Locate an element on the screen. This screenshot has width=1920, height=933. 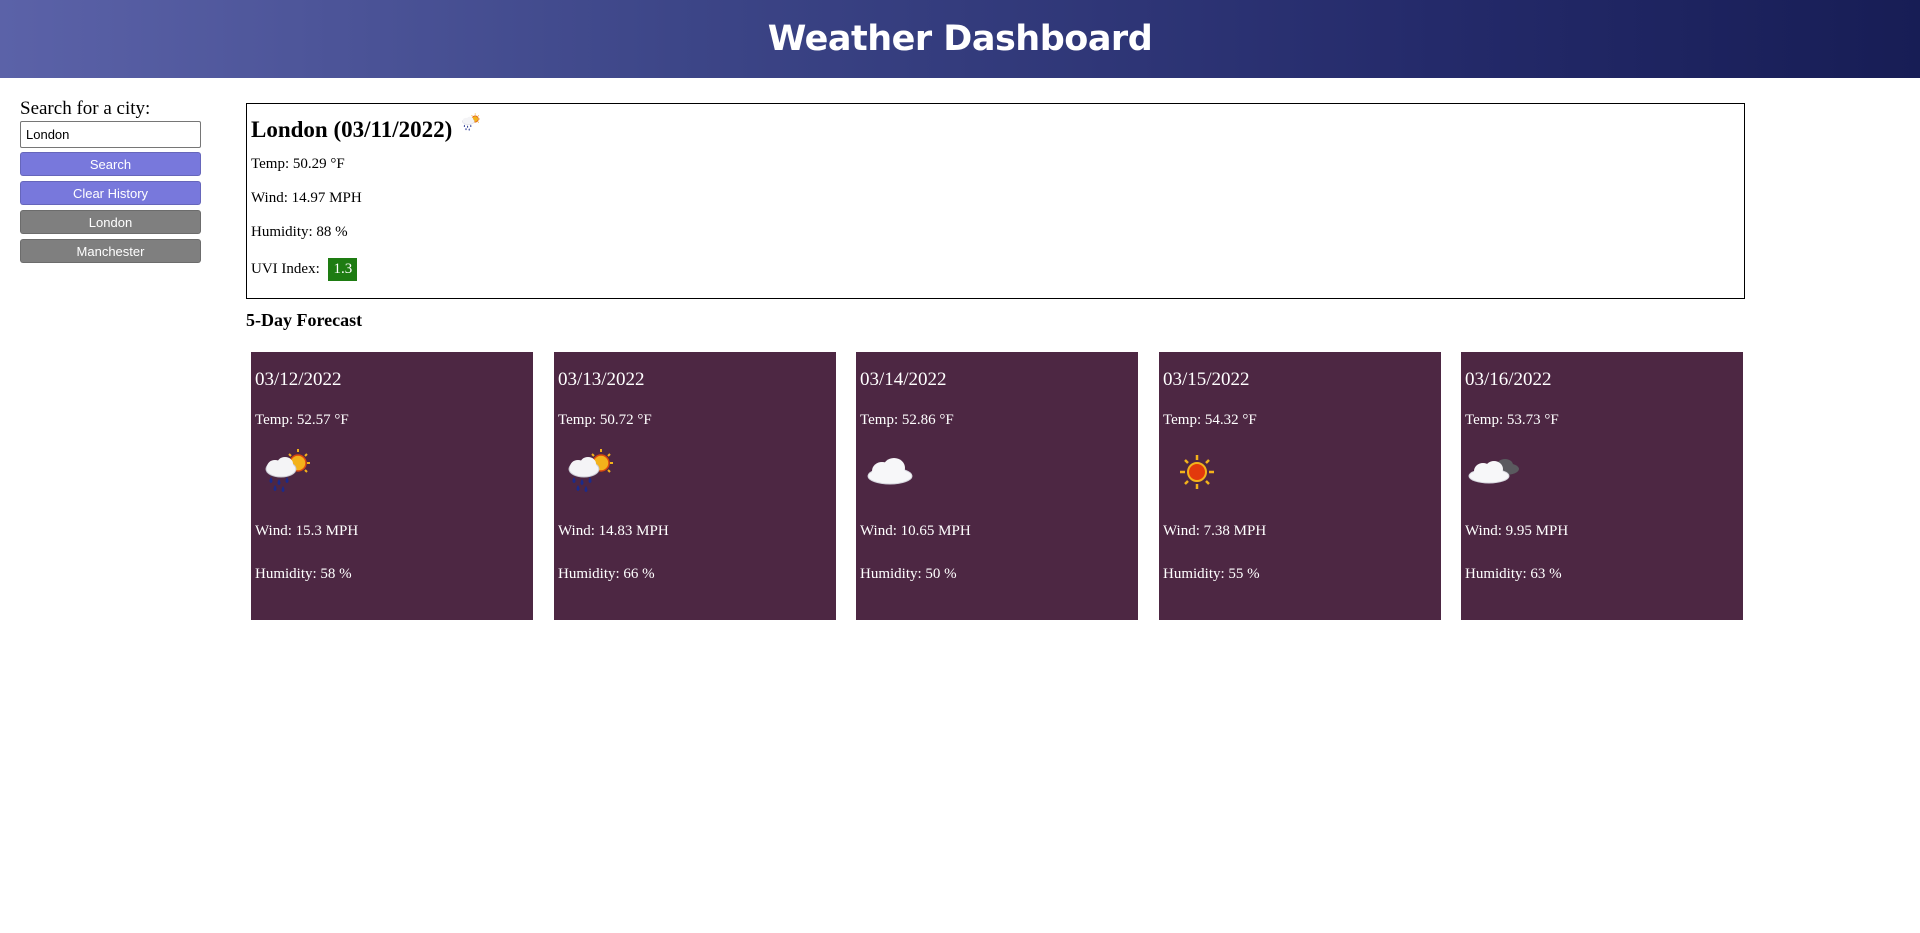
forecast-wind: Wind: 14.83 MPH is located at coordinates (613, 531).